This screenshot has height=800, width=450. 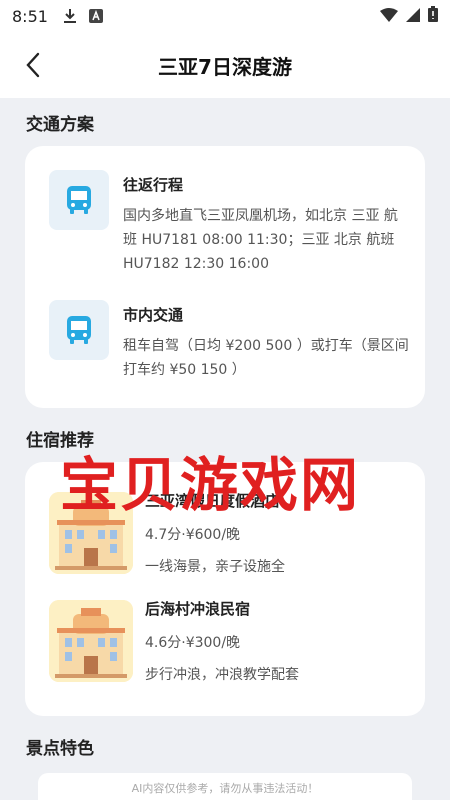 What do you see at coordinates (60, 125) in the screenshot?
I see `transport-section-title: 交通方案` at bounding box center [60, 125].